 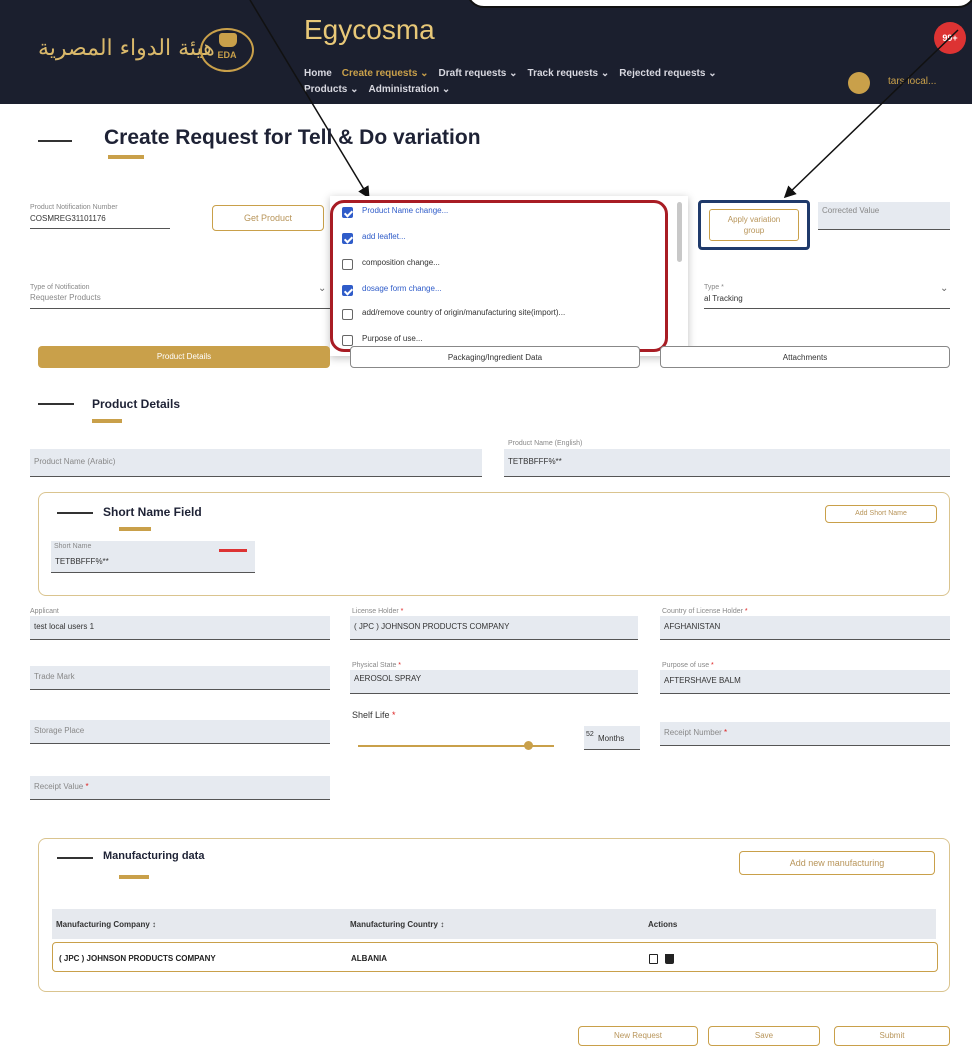 What do you see at coordinates (65, 297) in the screenshot?
I see `type-value: Requester Products` at bounding box center [65, 297].